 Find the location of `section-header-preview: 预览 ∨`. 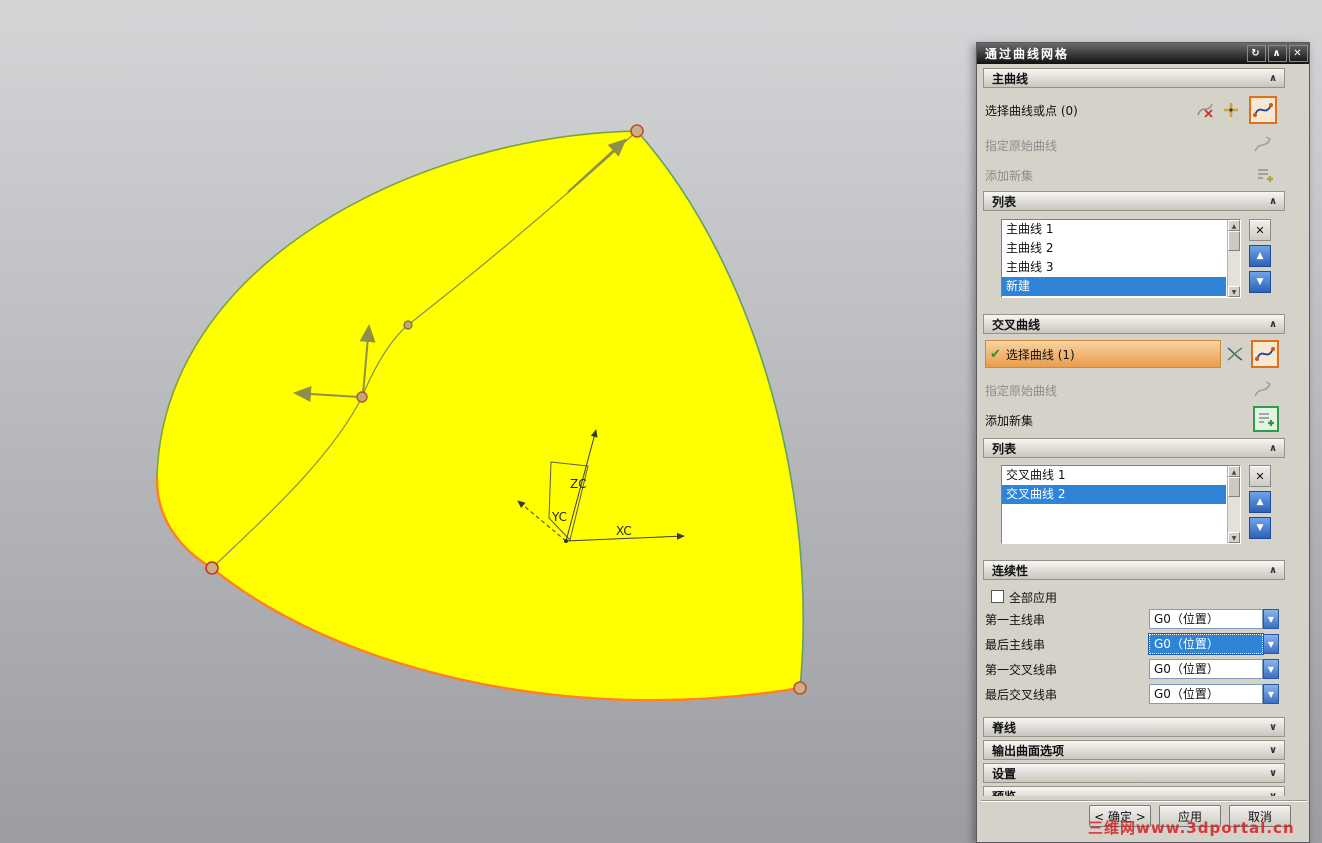

section-header-preview: 预览 ∨ is located at coordinates (1134, 791).